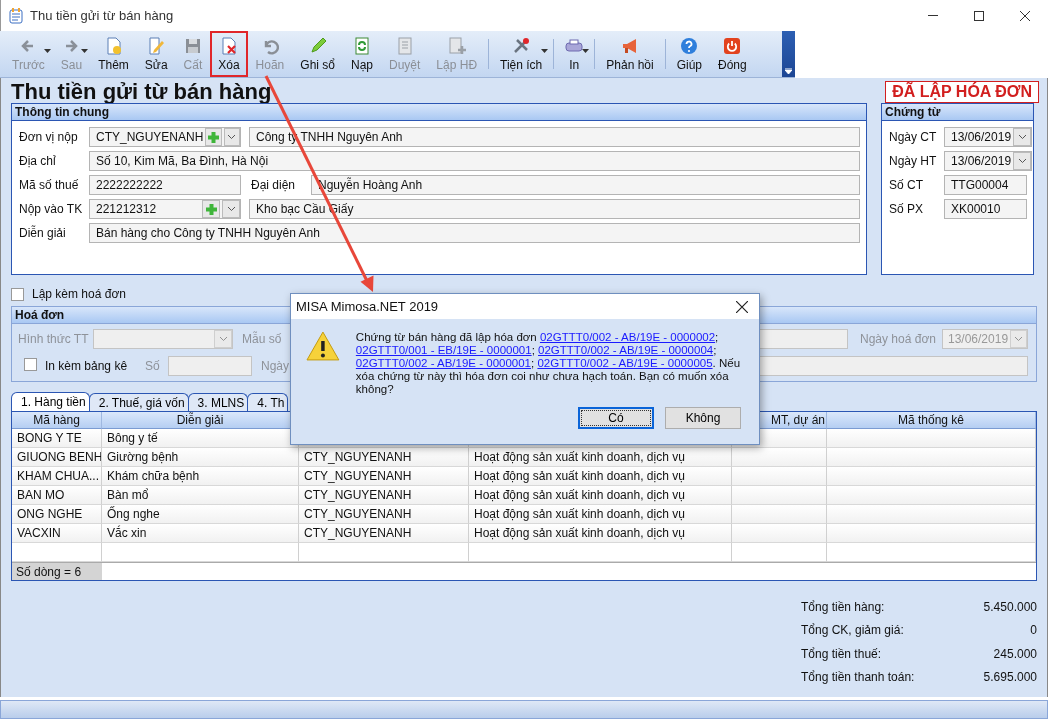 Image resolution: width=1048 pixels, height=721 pixels. Describe the element at coordinates (362, 45) in the screenshot. I see `refresh-icon` at that location.